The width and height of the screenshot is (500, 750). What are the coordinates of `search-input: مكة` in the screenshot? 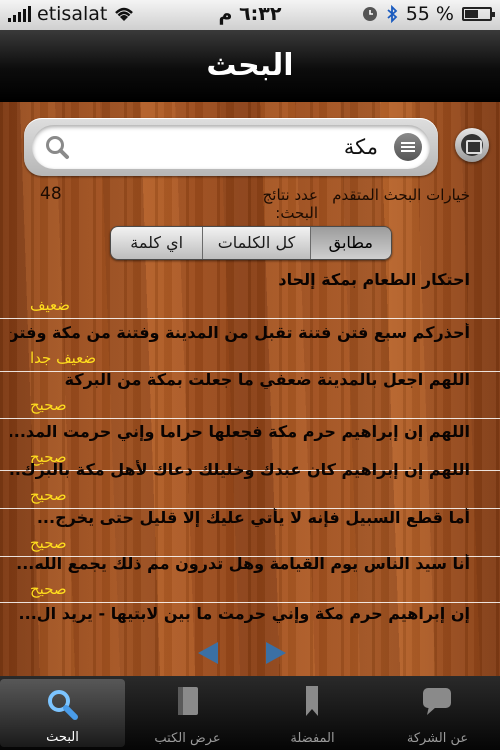 It's located at (231, 147).